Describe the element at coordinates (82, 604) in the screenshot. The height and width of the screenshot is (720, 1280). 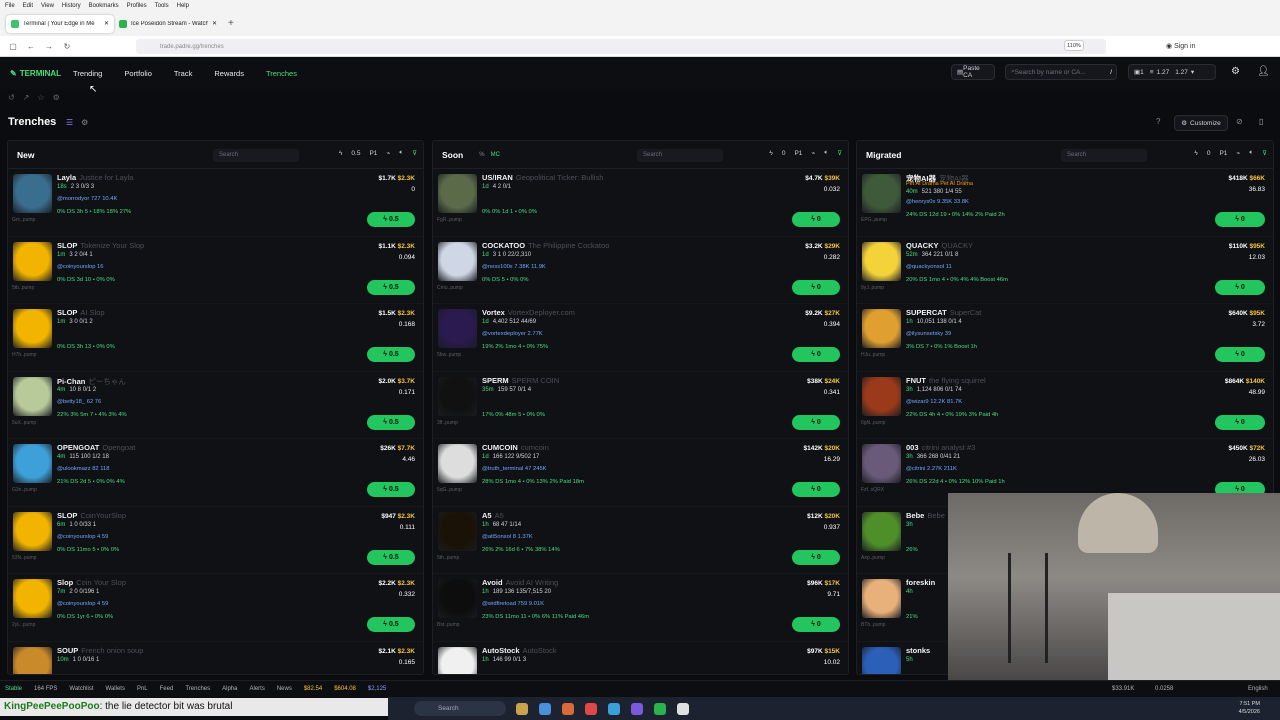
I see `token-handle: @coinyourslop 4 59` at that location.